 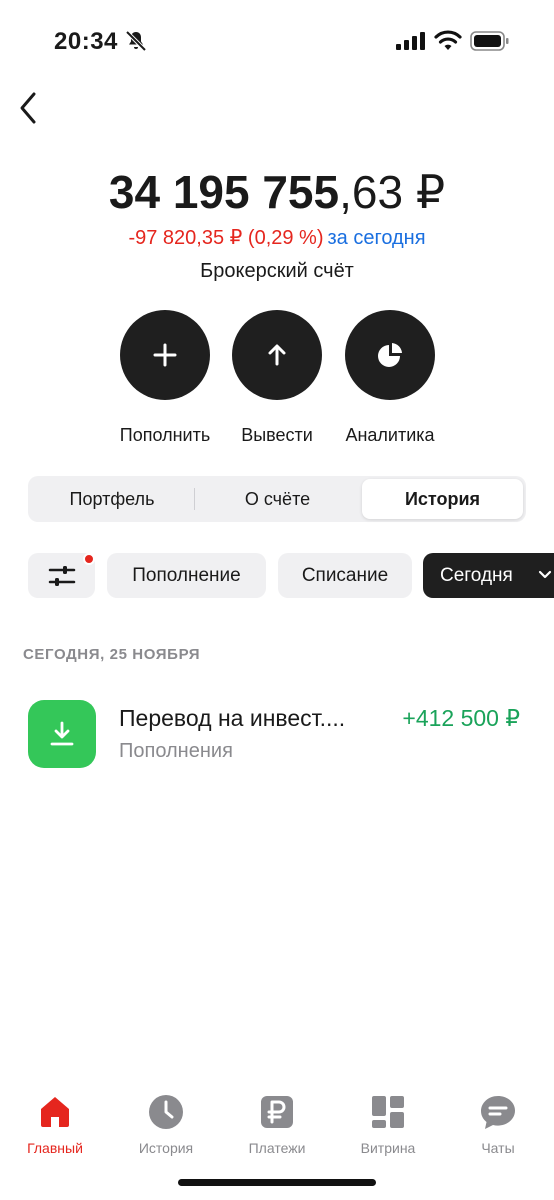 What do you see at coordinates (226, 238) in the screenshot?
I see `daily-change-amount: -97 820,35 ₽ (0,29 %)` at bounding box center [226, 238].